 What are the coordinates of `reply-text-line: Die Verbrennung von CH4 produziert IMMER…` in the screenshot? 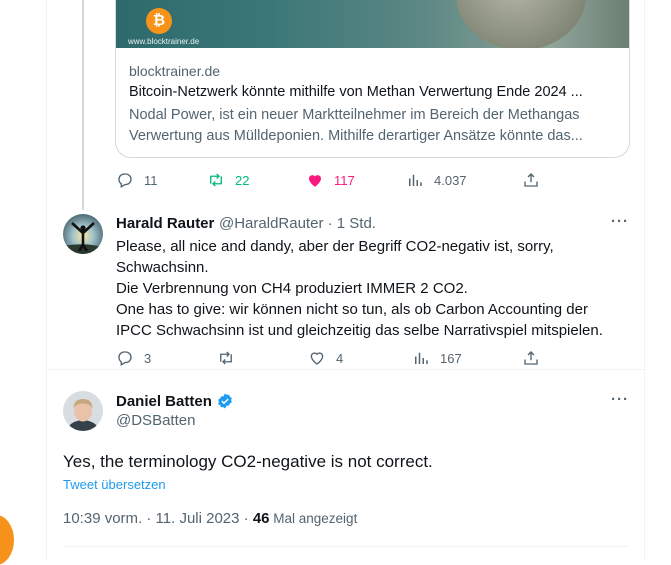 It's located at (292, 288).